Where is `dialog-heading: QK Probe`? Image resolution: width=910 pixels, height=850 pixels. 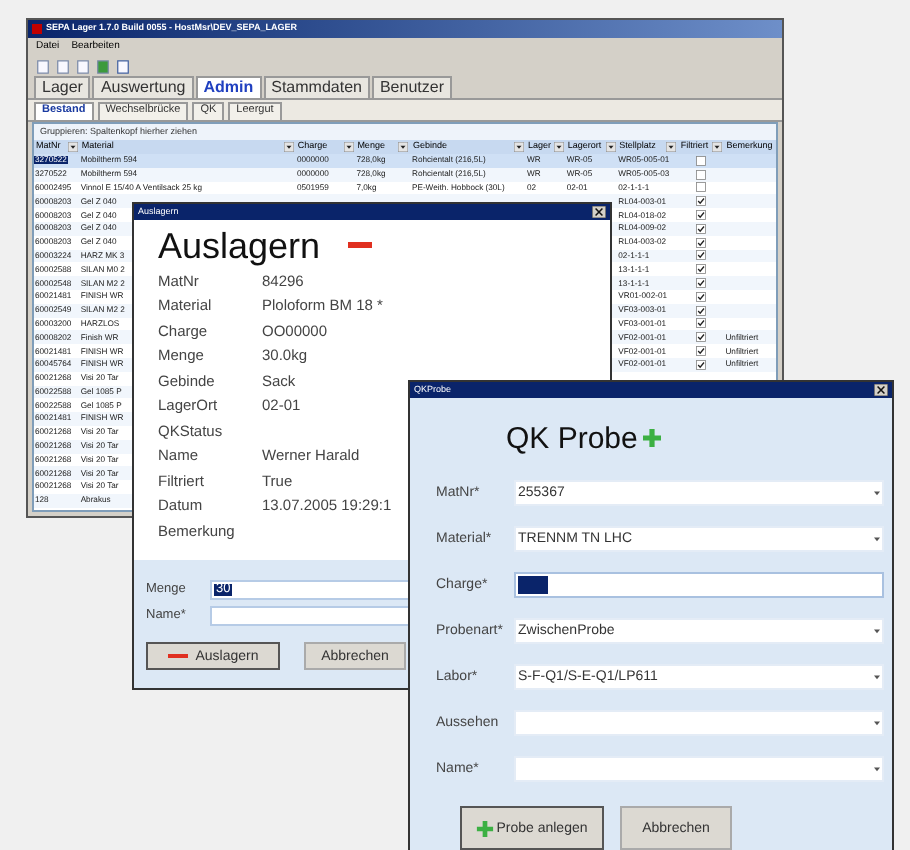
dialog-heading: QK Probe is located at coordinates (572, 438).